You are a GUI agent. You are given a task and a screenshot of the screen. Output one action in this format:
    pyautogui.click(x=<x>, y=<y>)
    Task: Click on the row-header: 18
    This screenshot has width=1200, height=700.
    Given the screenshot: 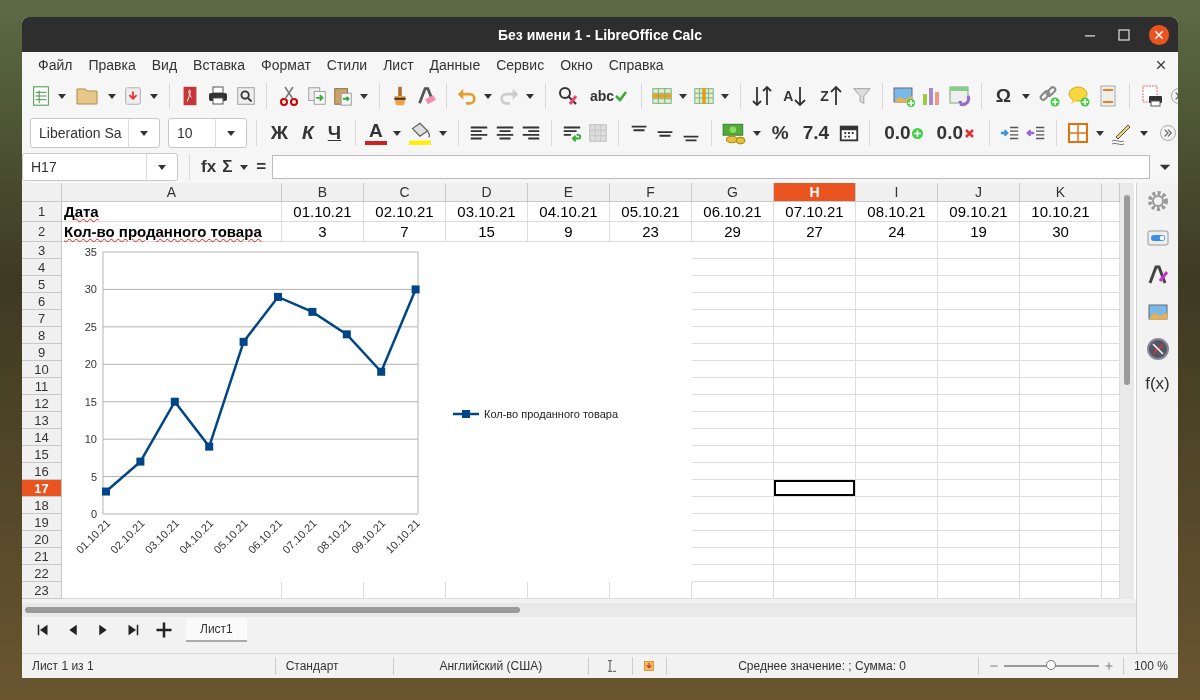 What is the action you would take?
    pyautogui.click(x=42, y=505)
    